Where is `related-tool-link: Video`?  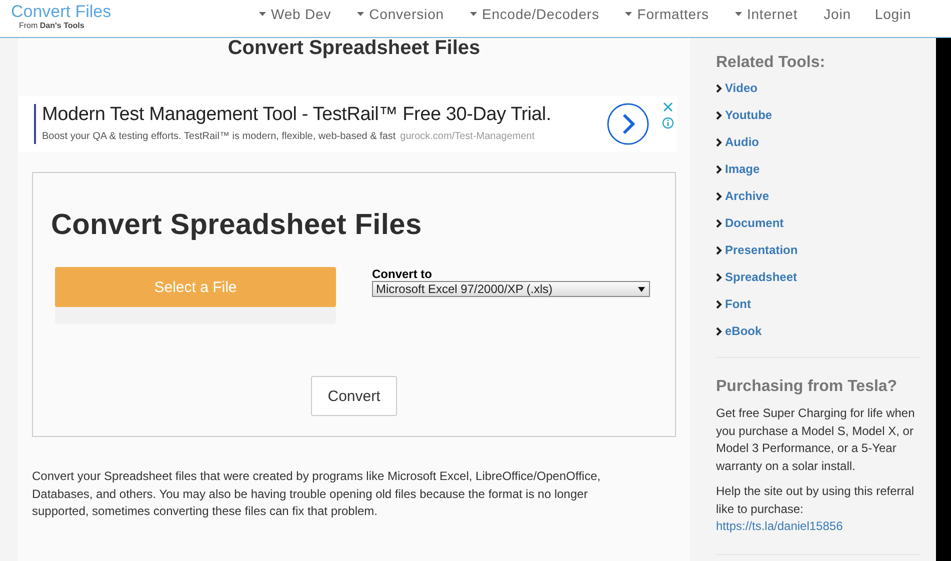
related-tool-link: Video is located at coordinates (818, 88).